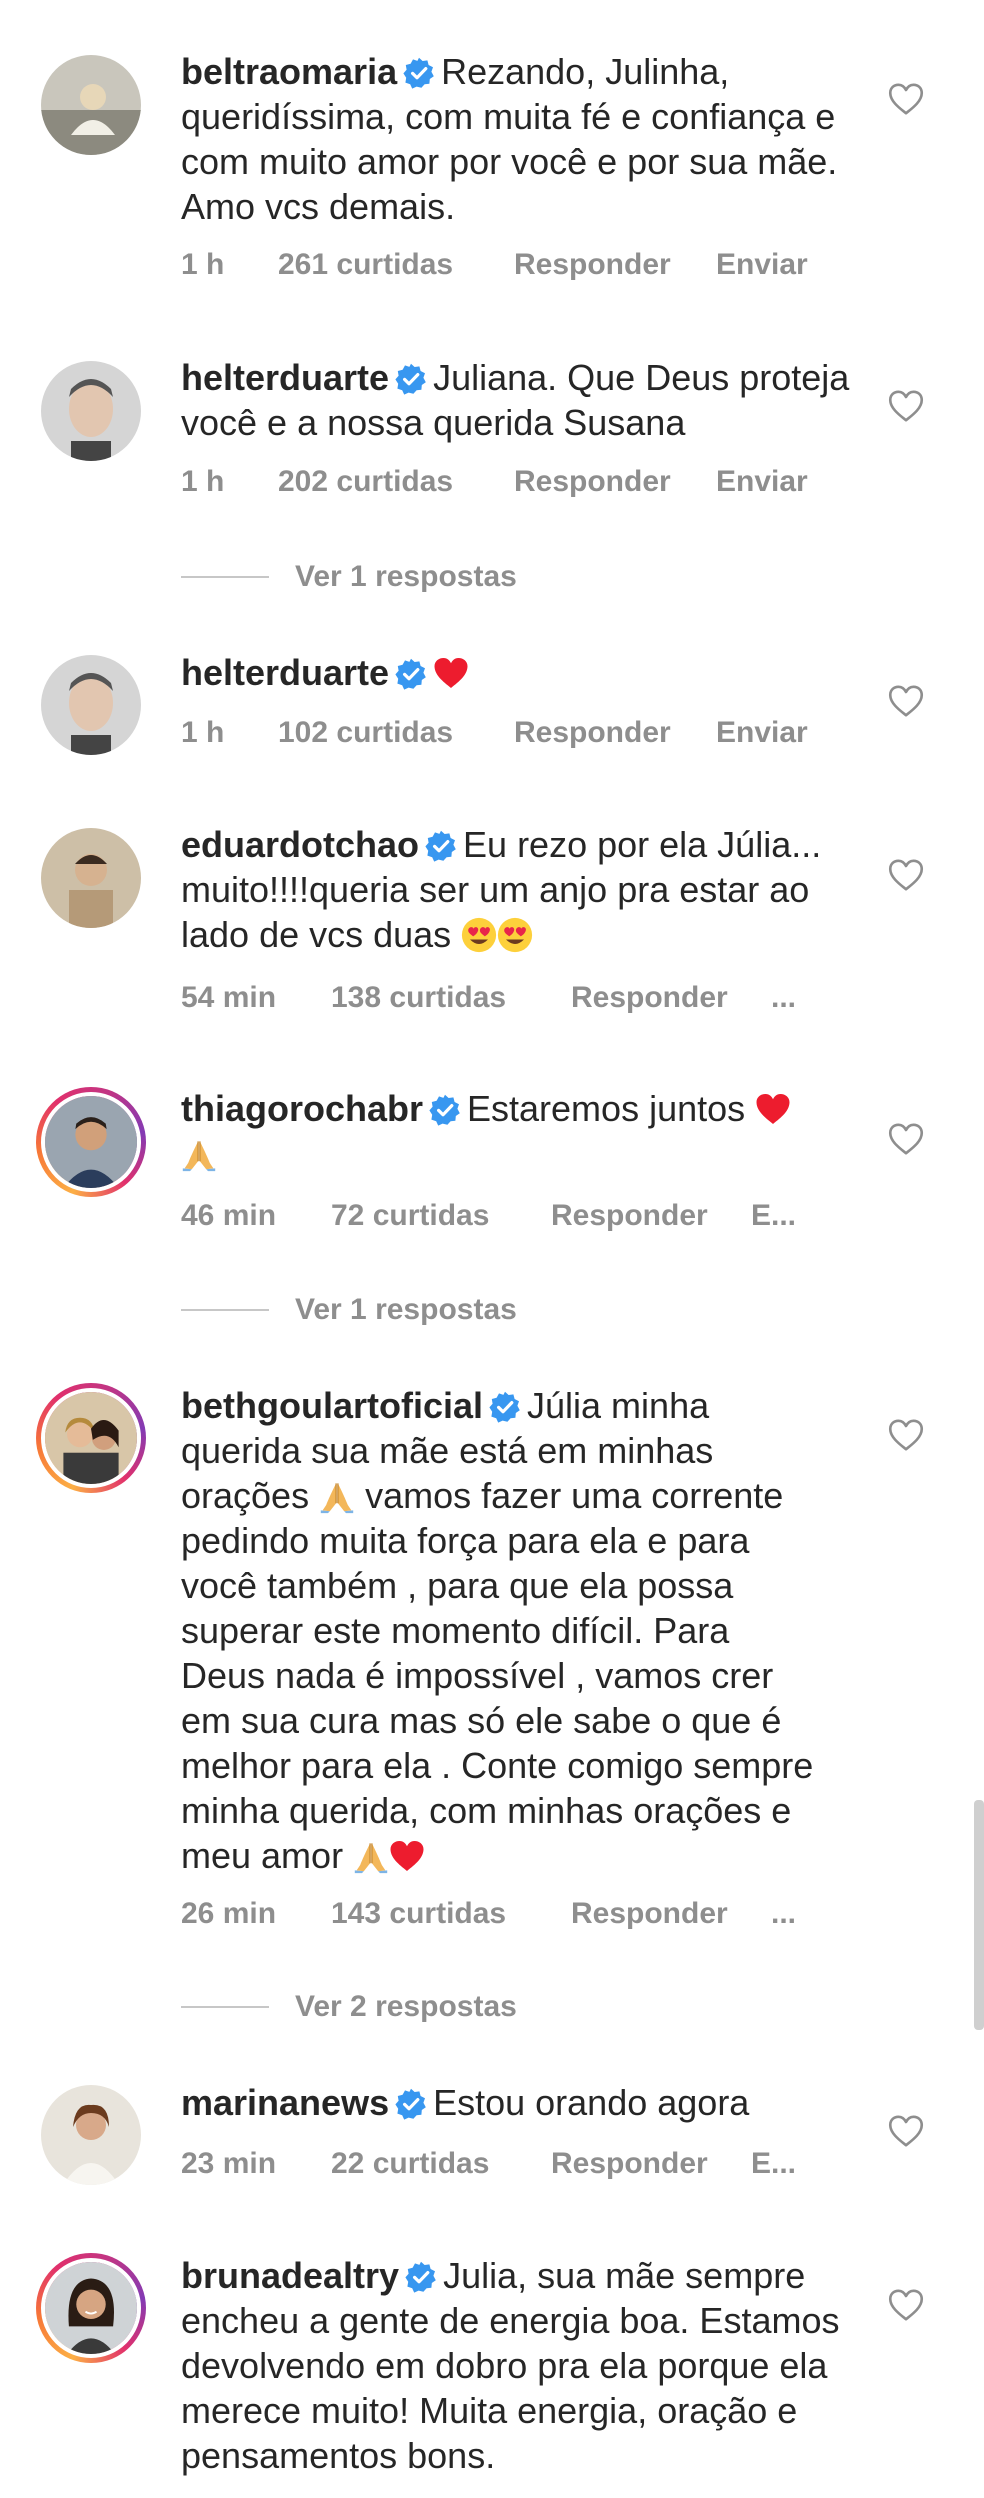 This screenshot has width=984, height=2498. Describe the element at coordinates (229, 1913) in the screenshot. I see `comment-time: 26 min` at that location.